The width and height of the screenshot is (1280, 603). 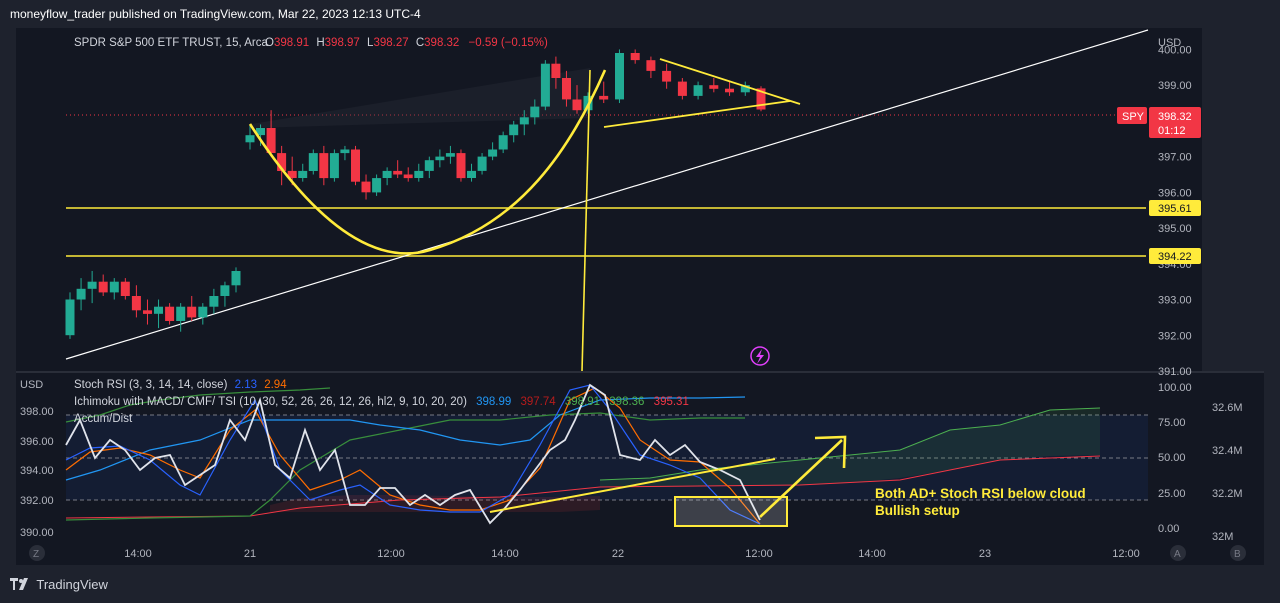 I want to click on volume-tick-1: 32.4M, so click(x=1227, y=451).